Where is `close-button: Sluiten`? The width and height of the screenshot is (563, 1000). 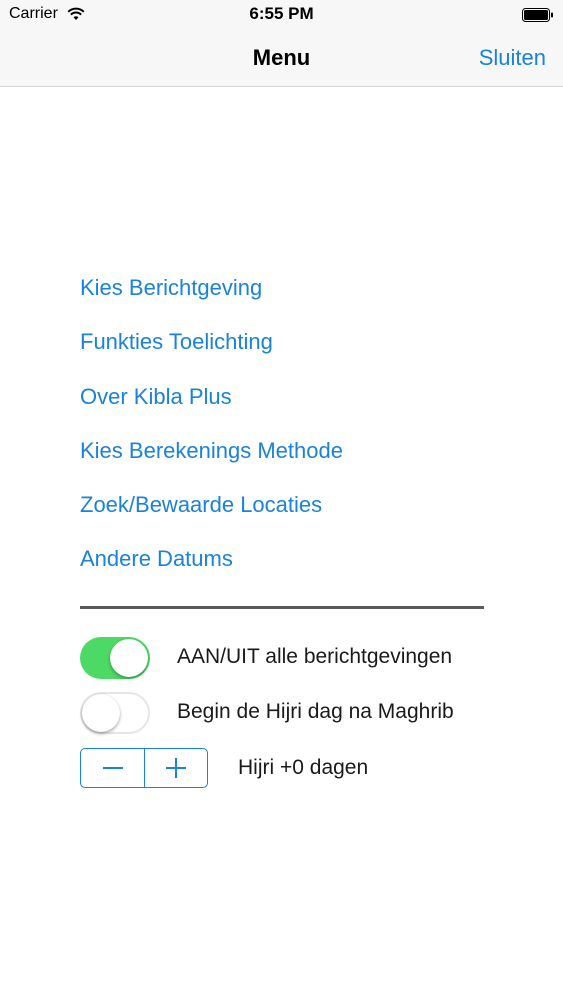 close-button: Sluiten is located at coordinates (512, 58).